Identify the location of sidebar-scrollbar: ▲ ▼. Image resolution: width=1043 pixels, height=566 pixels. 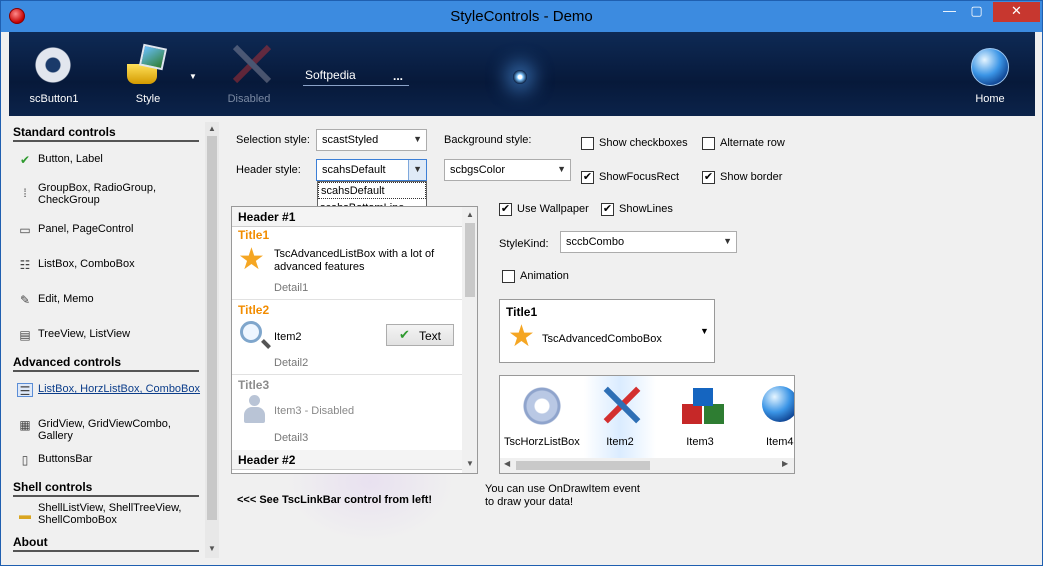
(212, 340).